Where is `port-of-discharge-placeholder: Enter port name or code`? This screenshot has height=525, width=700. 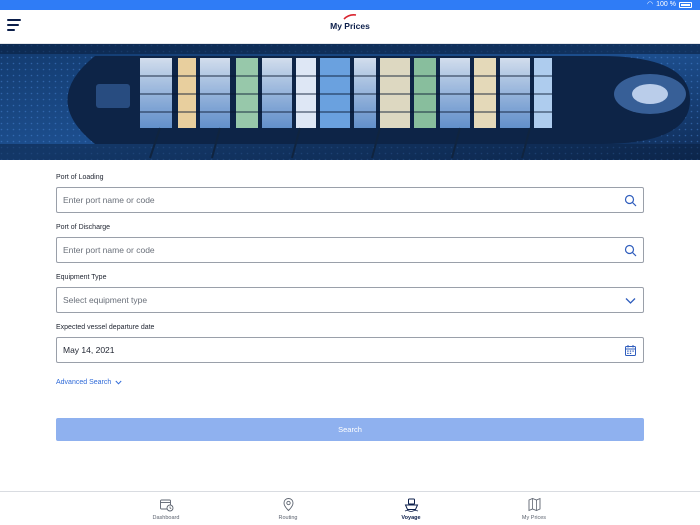 port-of-discharge-placeholder: Enter port name or code is located at coordinates (109, 250).